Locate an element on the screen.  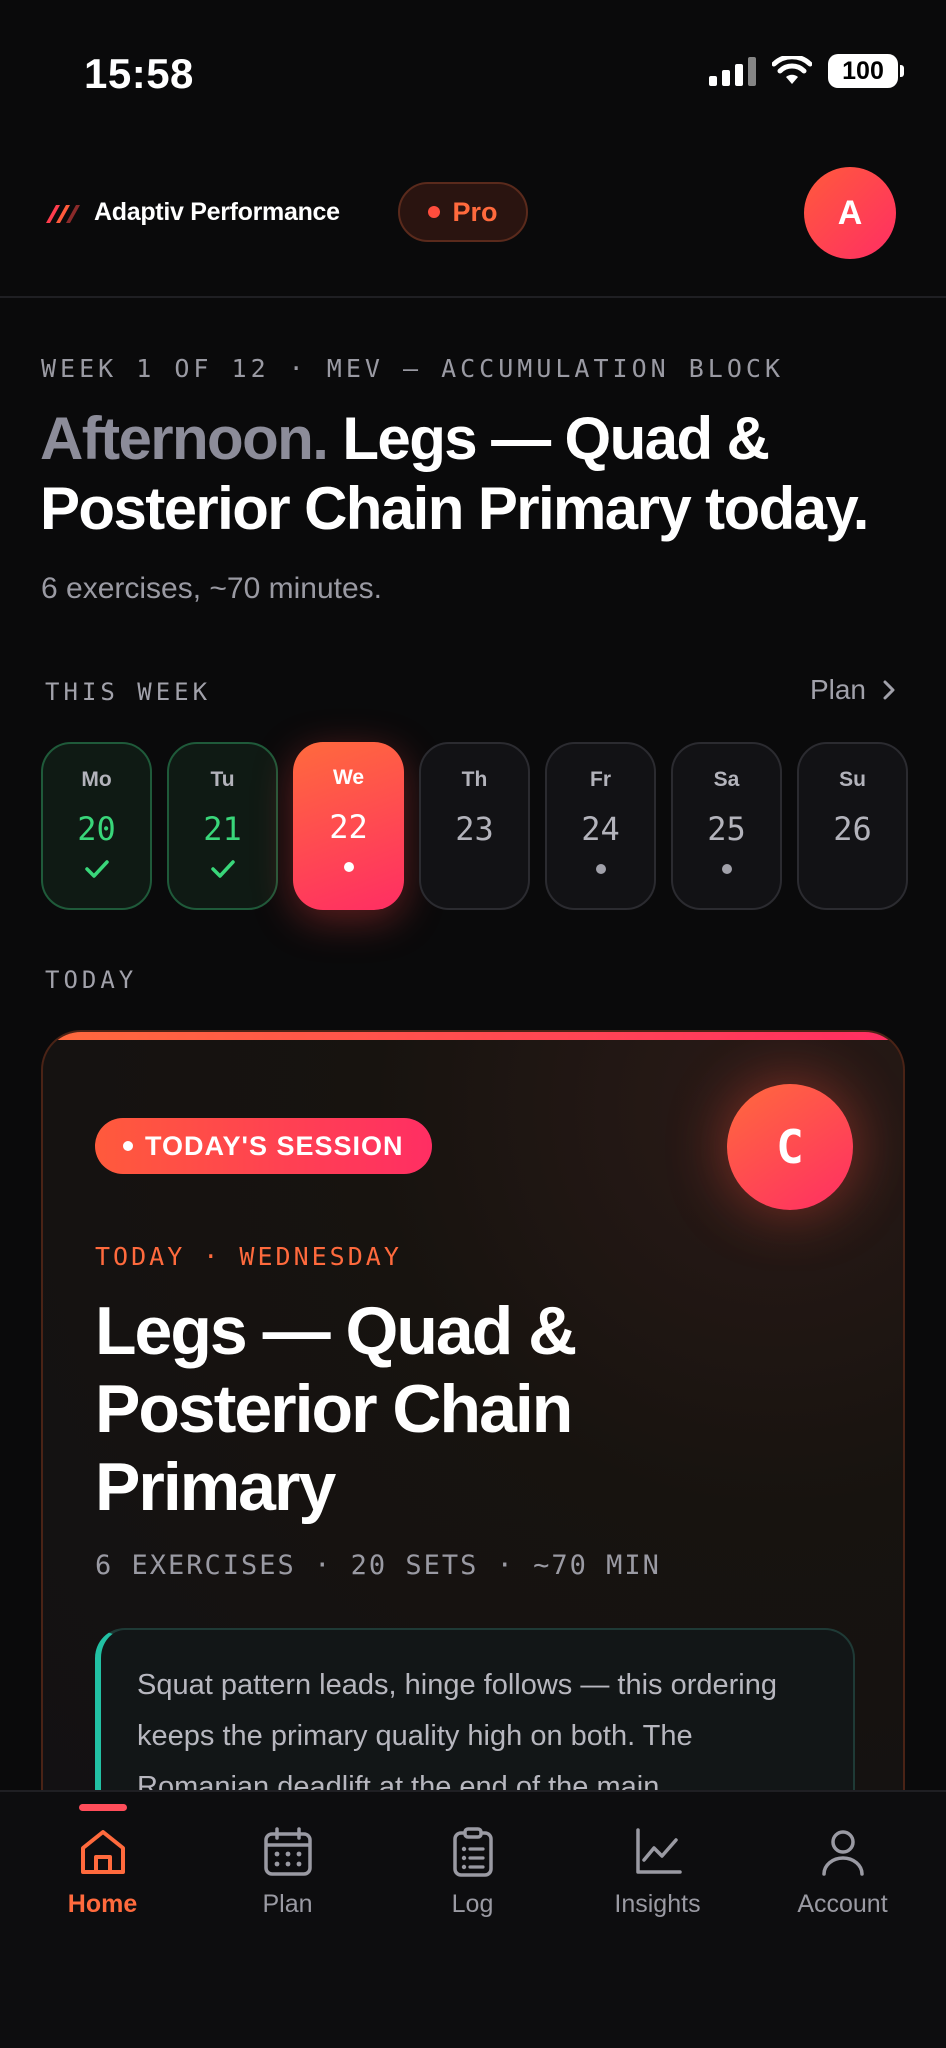
day-name: Tu is located at coordinates (222, 779).